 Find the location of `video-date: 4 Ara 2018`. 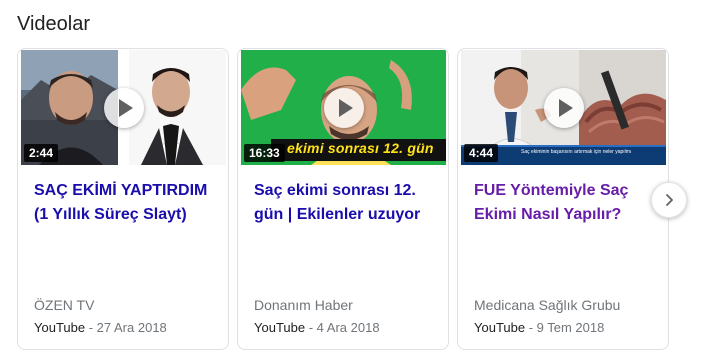

video-date: 4 Ara 2018 is located at coordinates (348, 327).